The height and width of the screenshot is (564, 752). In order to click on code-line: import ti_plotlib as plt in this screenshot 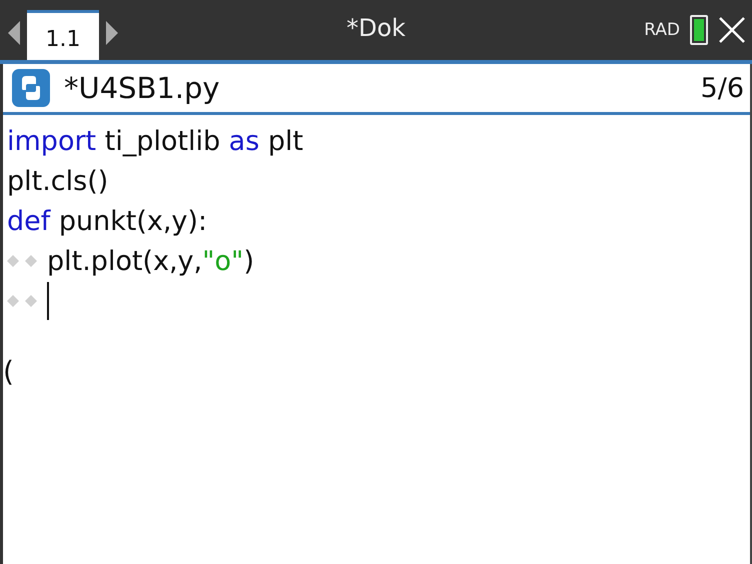, I will do `click(155, 141)`.